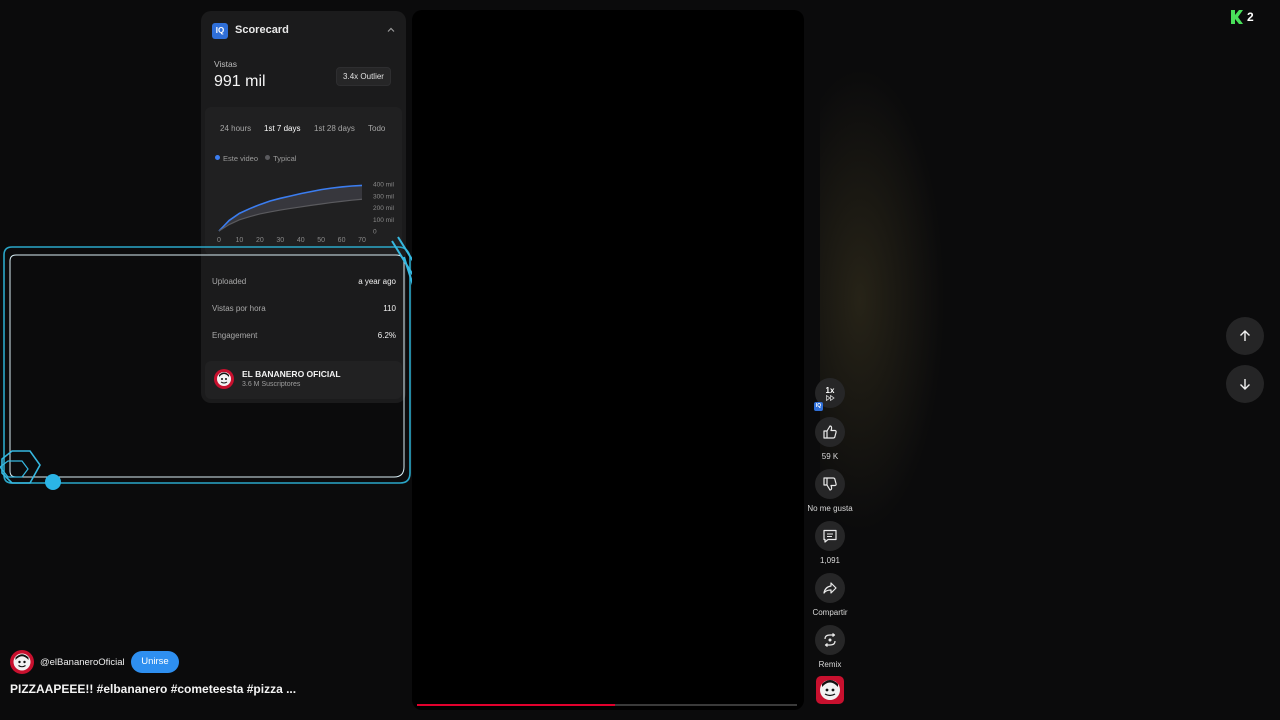  I want to click on remix-icon, so click(830, 640).